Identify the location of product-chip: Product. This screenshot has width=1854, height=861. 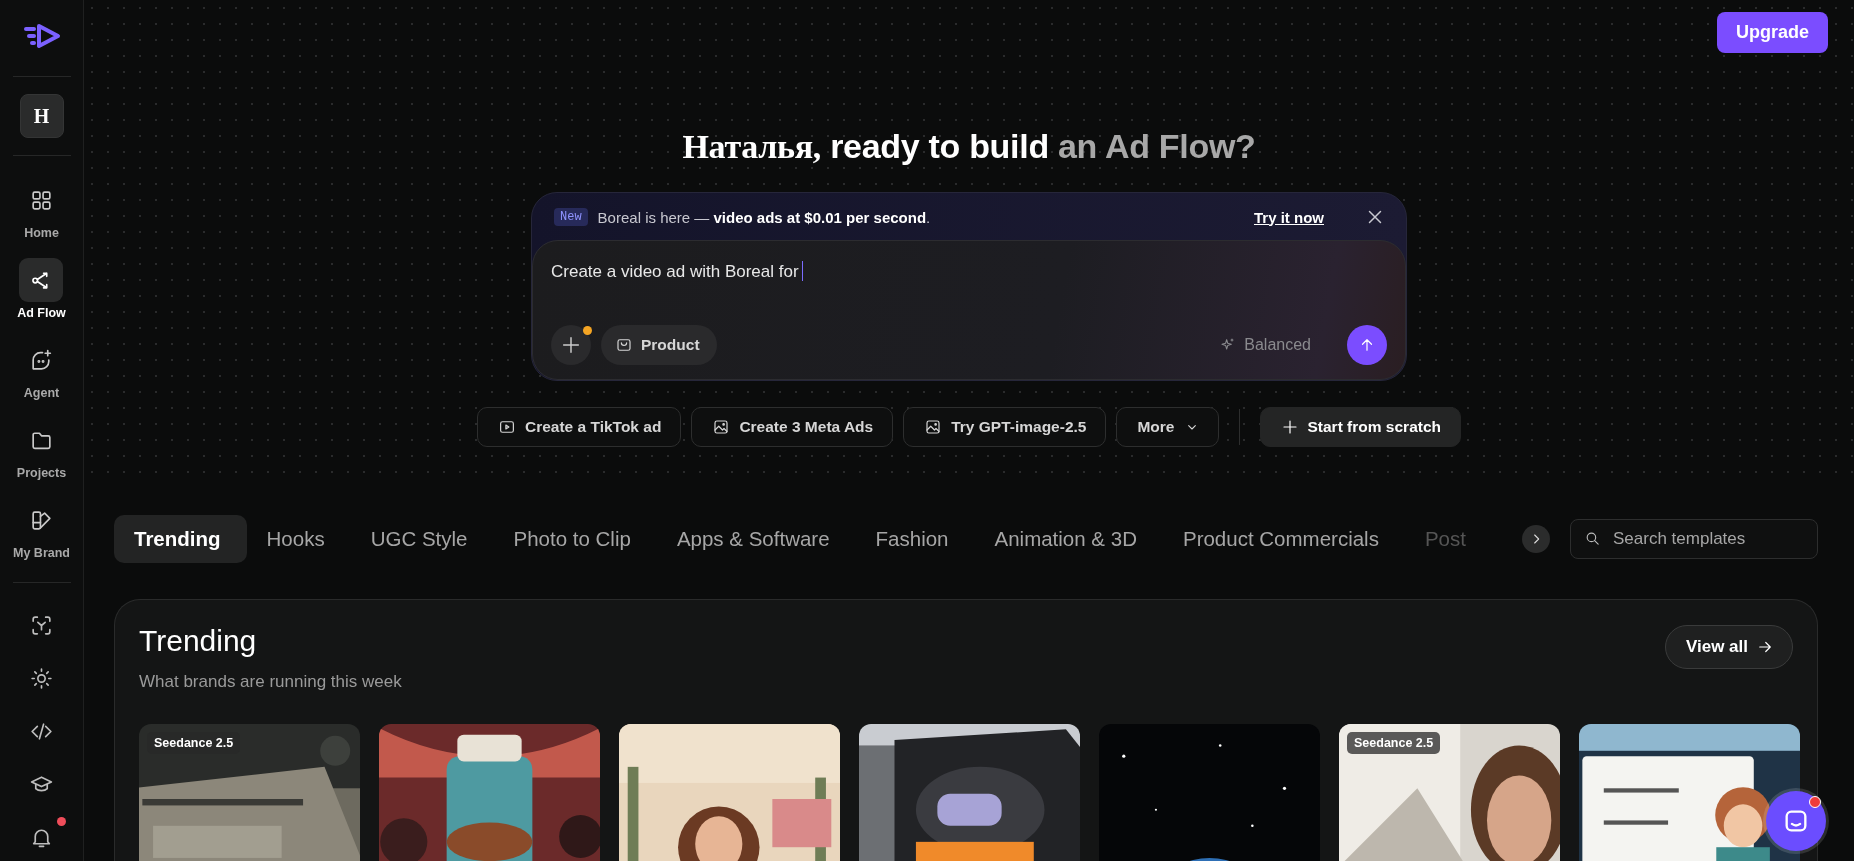
(659, 345).